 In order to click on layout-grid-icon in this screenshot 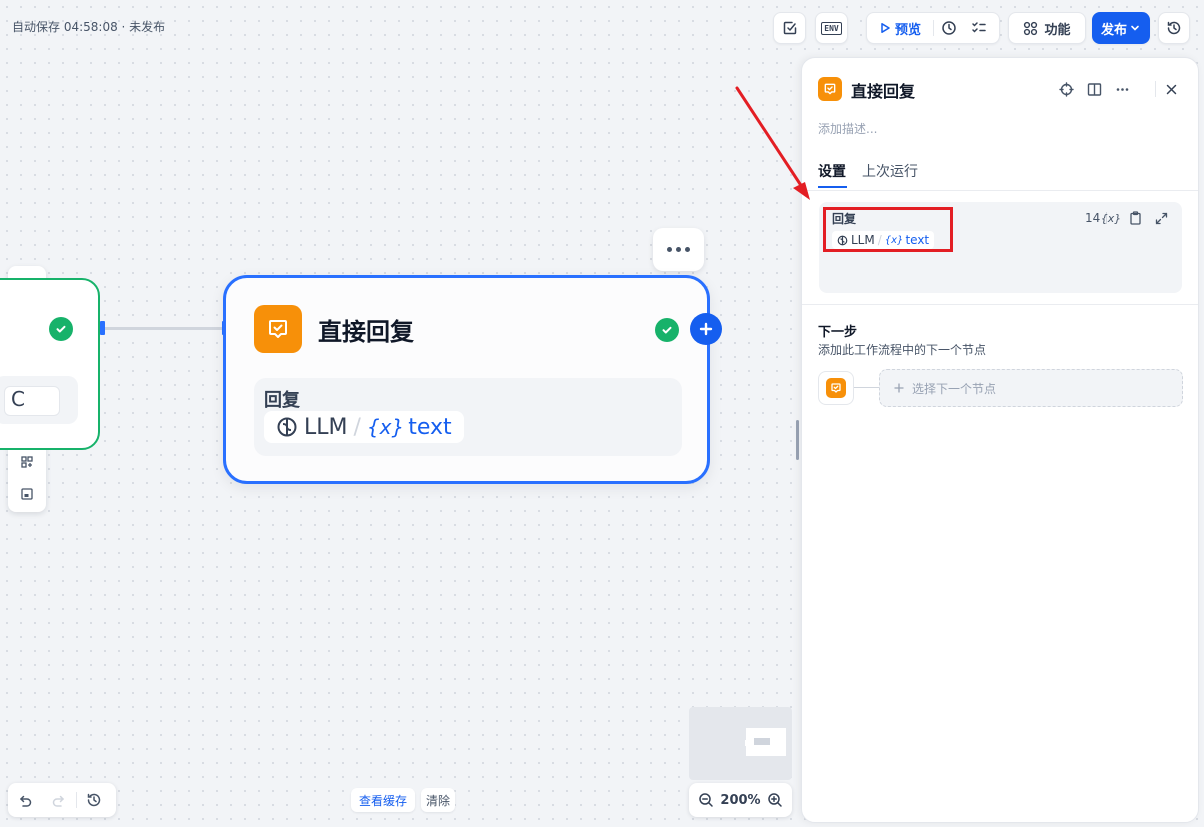, I will do `click(27, 462)`.